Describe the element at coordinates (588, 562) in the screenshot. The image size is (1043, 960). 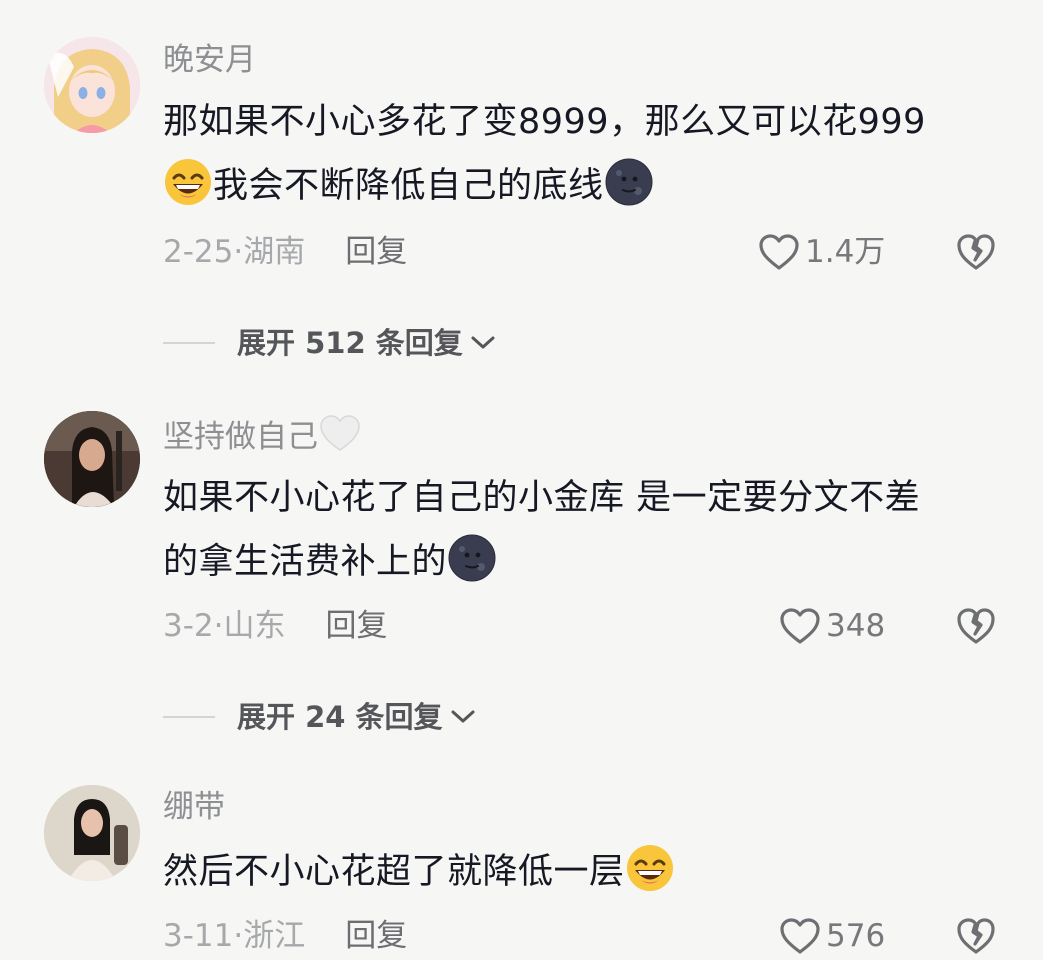
I see `comment-text-line-2: 的拿生活费补上的` at that location.